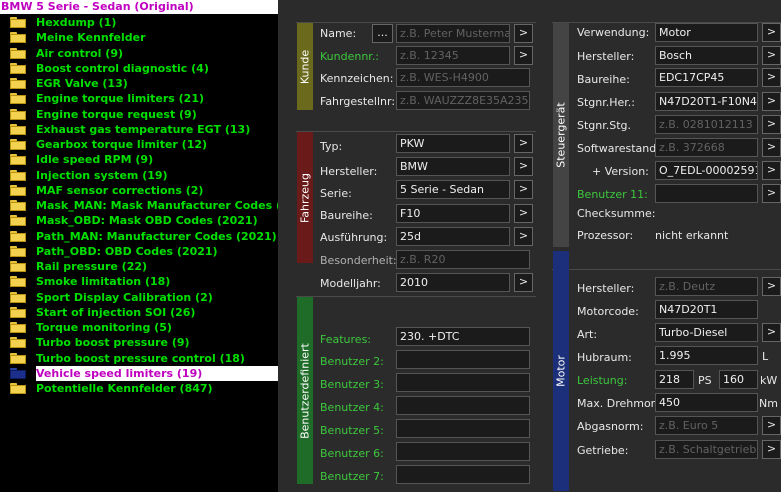  Describe the element at coordinates (144, 251) in the screenshot. I see `tree-item: Path_OBD: OBD Codes (2021)` at that location.